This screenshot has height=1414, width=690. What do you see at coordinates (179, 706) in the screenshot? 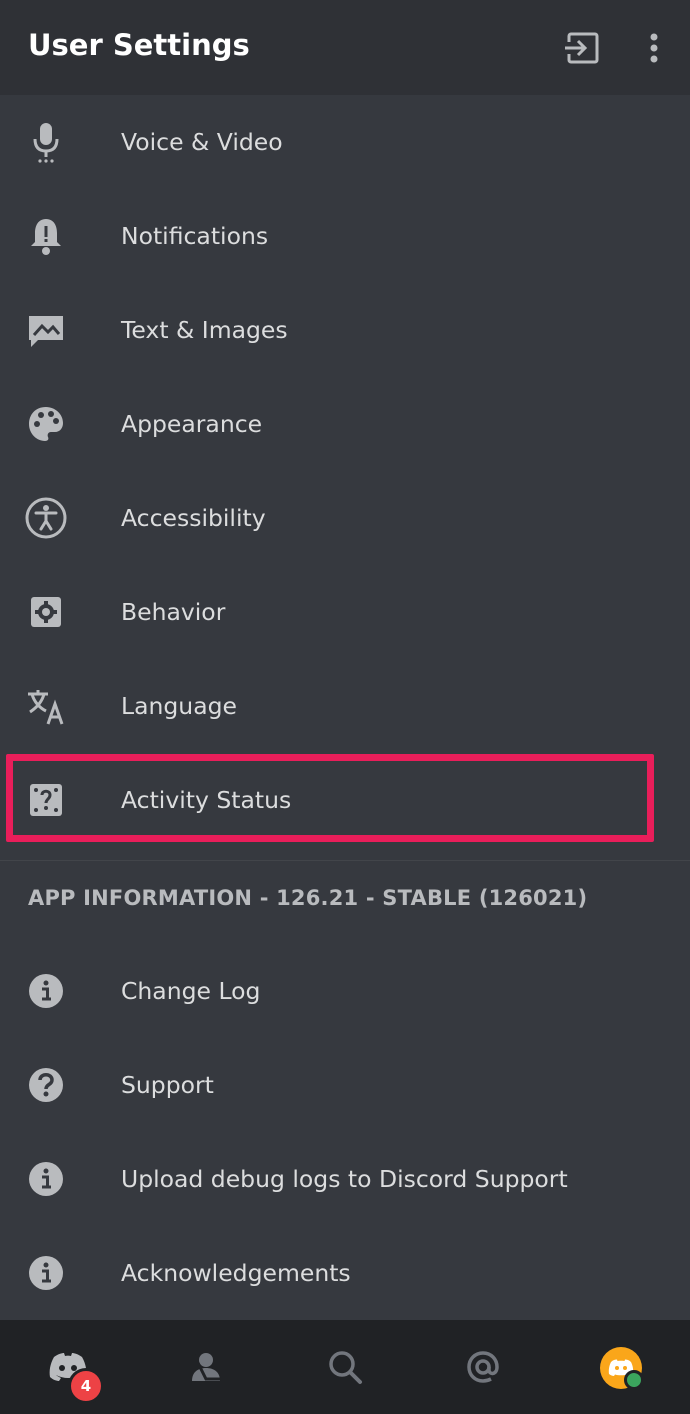
I see `settings-item-label: Language` at bounding box center [179, 706].